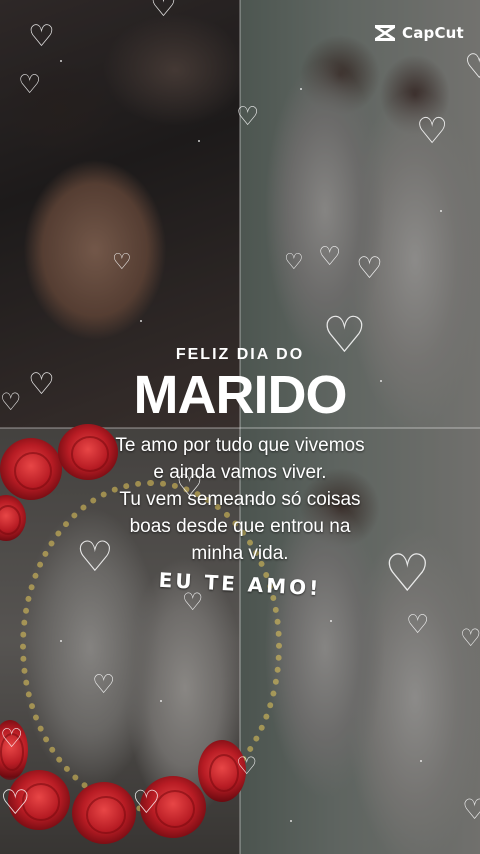  Describe the element at coordinates (240, 354) in the screenshot. I see `title-line-1: FELIZ DIA DO` at that location.